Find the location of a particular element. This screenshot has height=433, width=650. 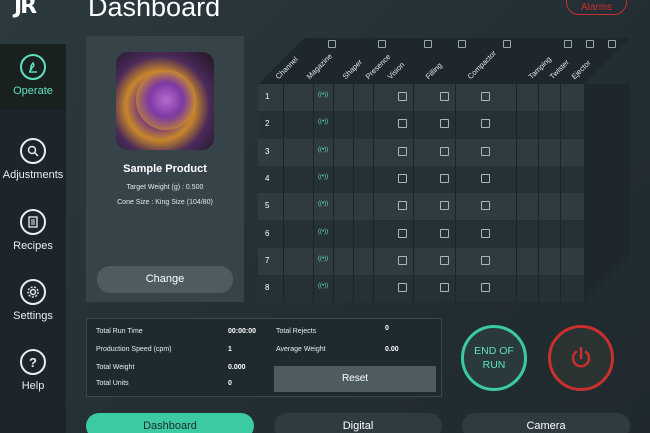

twister-edit-icon is located at coordinates (590, 44).